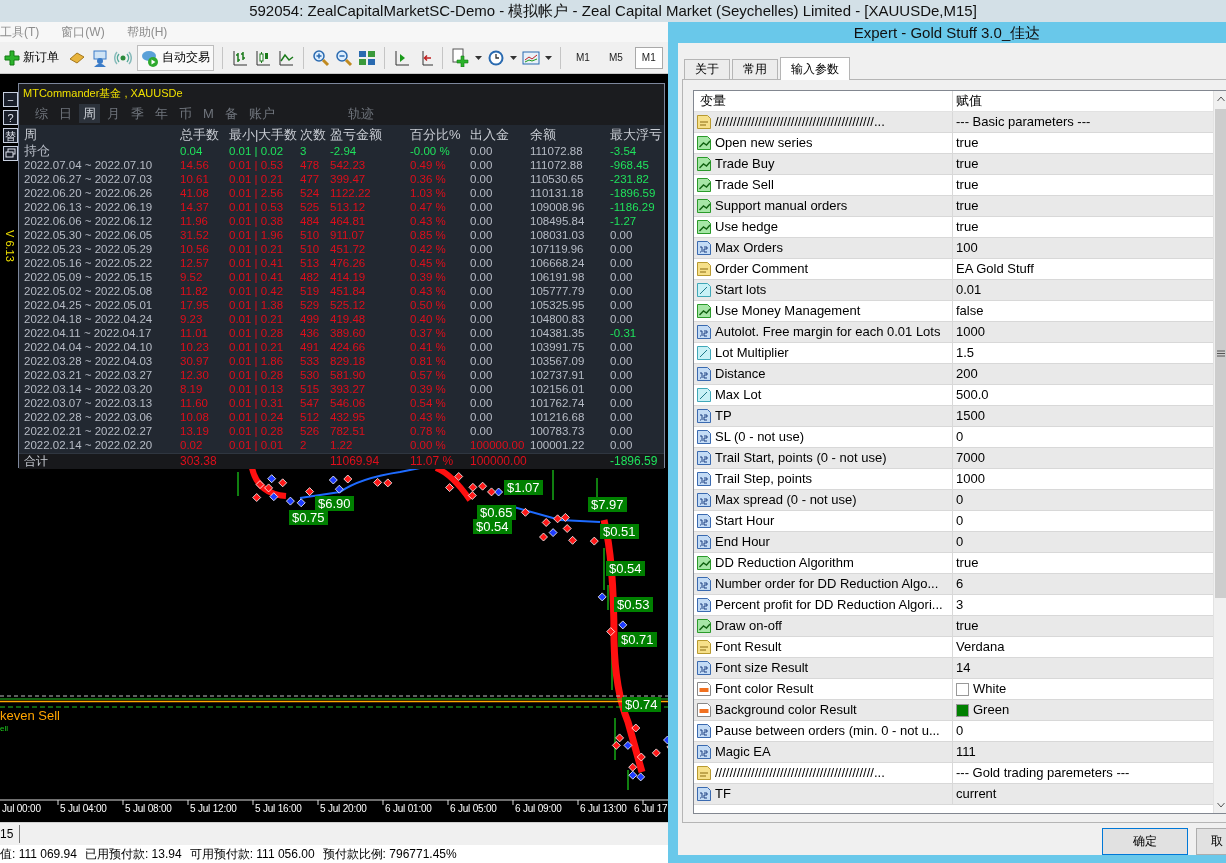 The image size is (1226, 863). Describe the element at coordinates (208, 113) in the screenshot. I see `period-tab: M` at that location.